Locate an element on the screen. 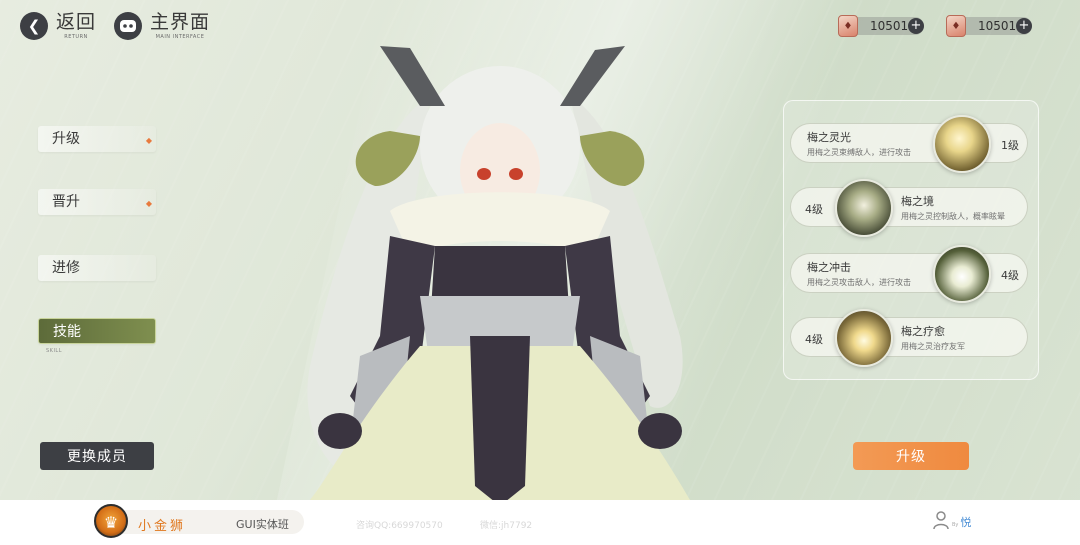 The height and width of the screenshot is (545, 1080). currency-display-1: ♦ 10501 + is located at coordinates (881, 26).